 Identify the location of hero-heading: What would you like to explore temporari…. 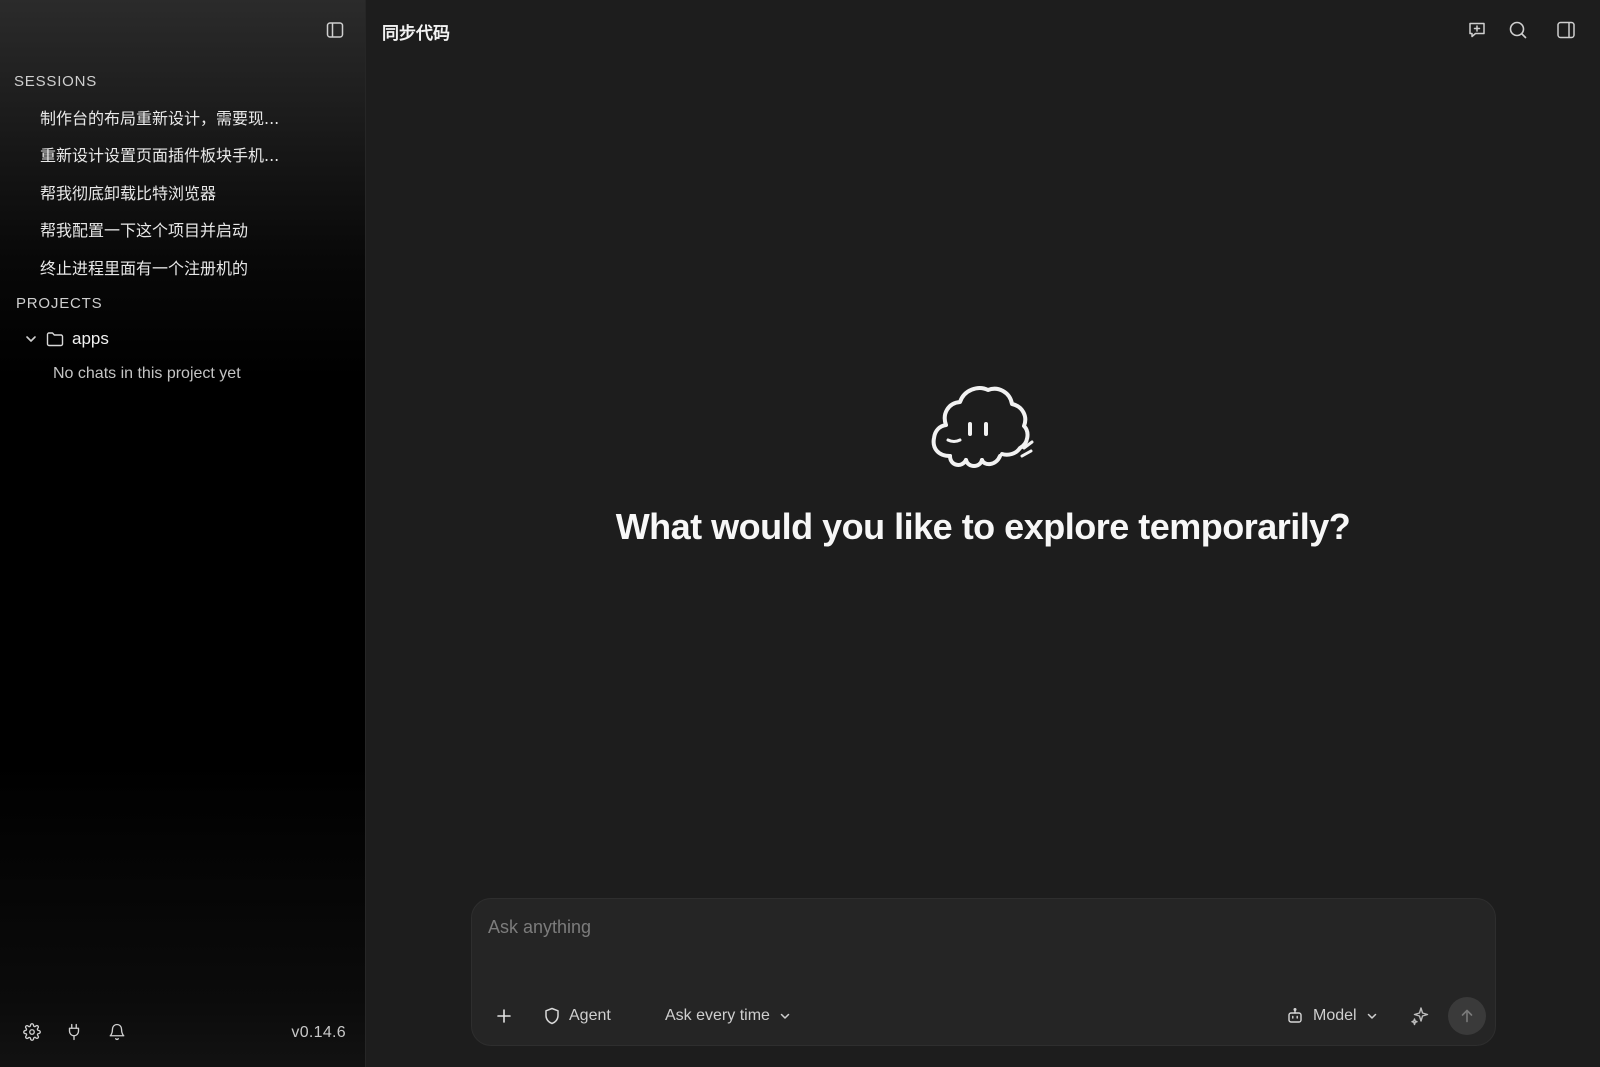
(983, 526).